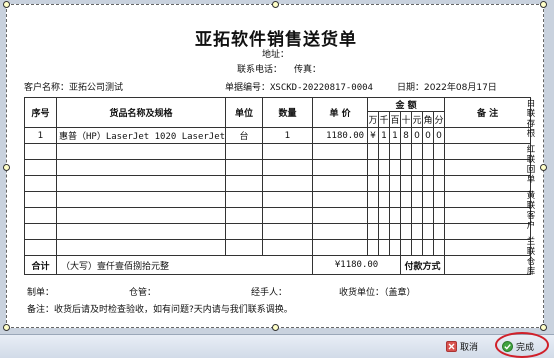  I want to click on copy-label-red: 红联回单, so click(531, 165).